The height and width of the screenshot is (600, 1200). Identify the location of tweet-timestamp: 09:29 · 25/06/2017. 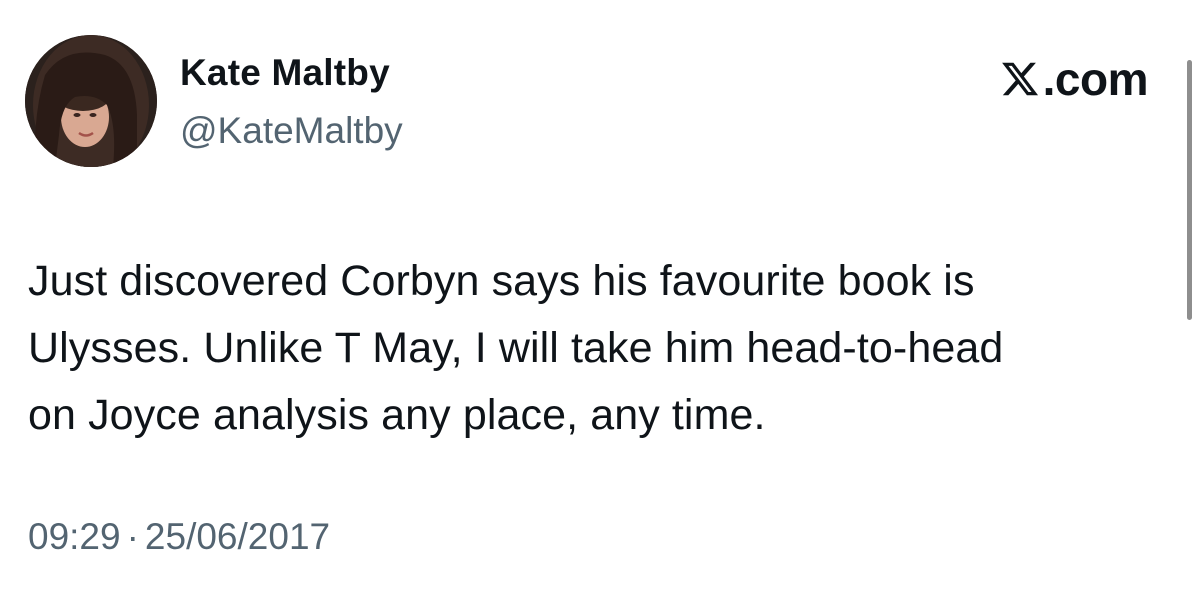
(179, 537).